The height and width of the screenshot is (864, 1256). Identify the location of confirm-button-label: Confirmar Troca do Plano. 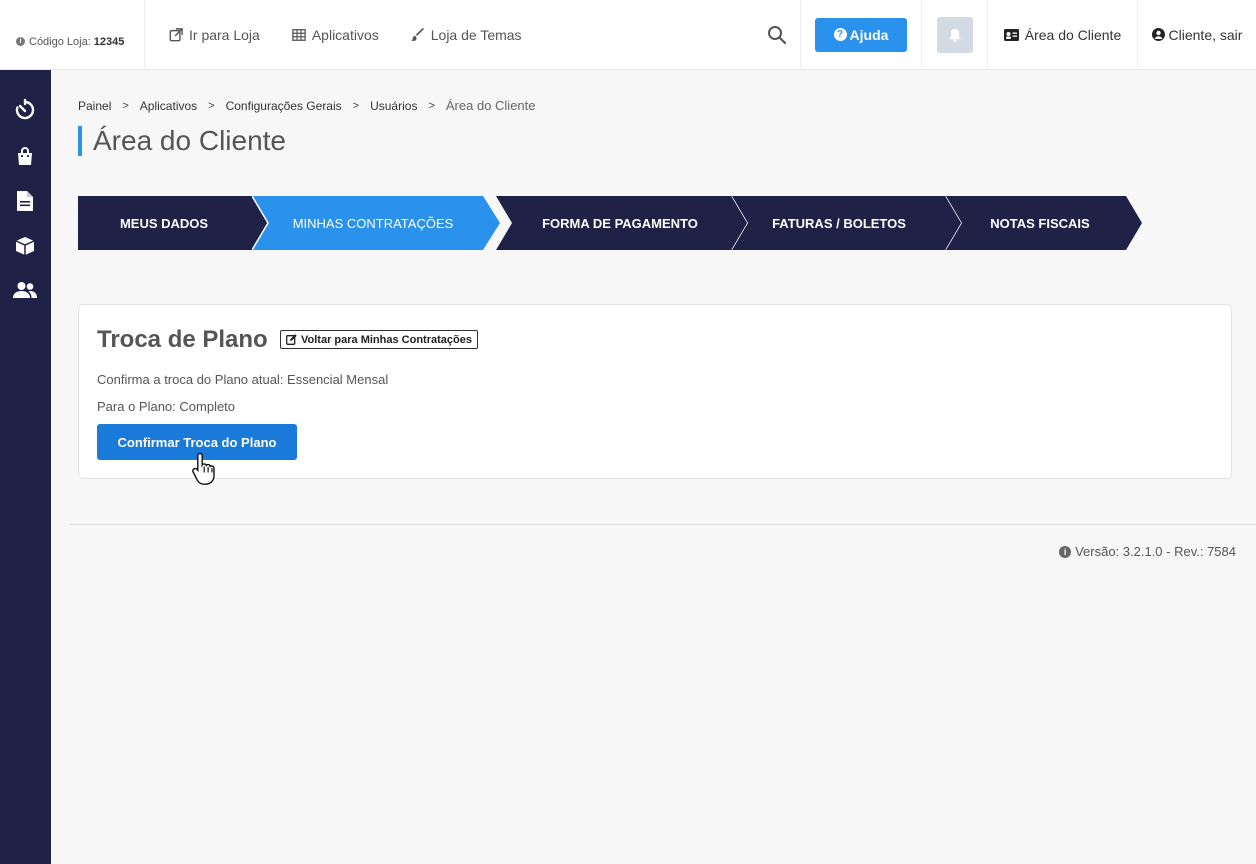
(197, 442).